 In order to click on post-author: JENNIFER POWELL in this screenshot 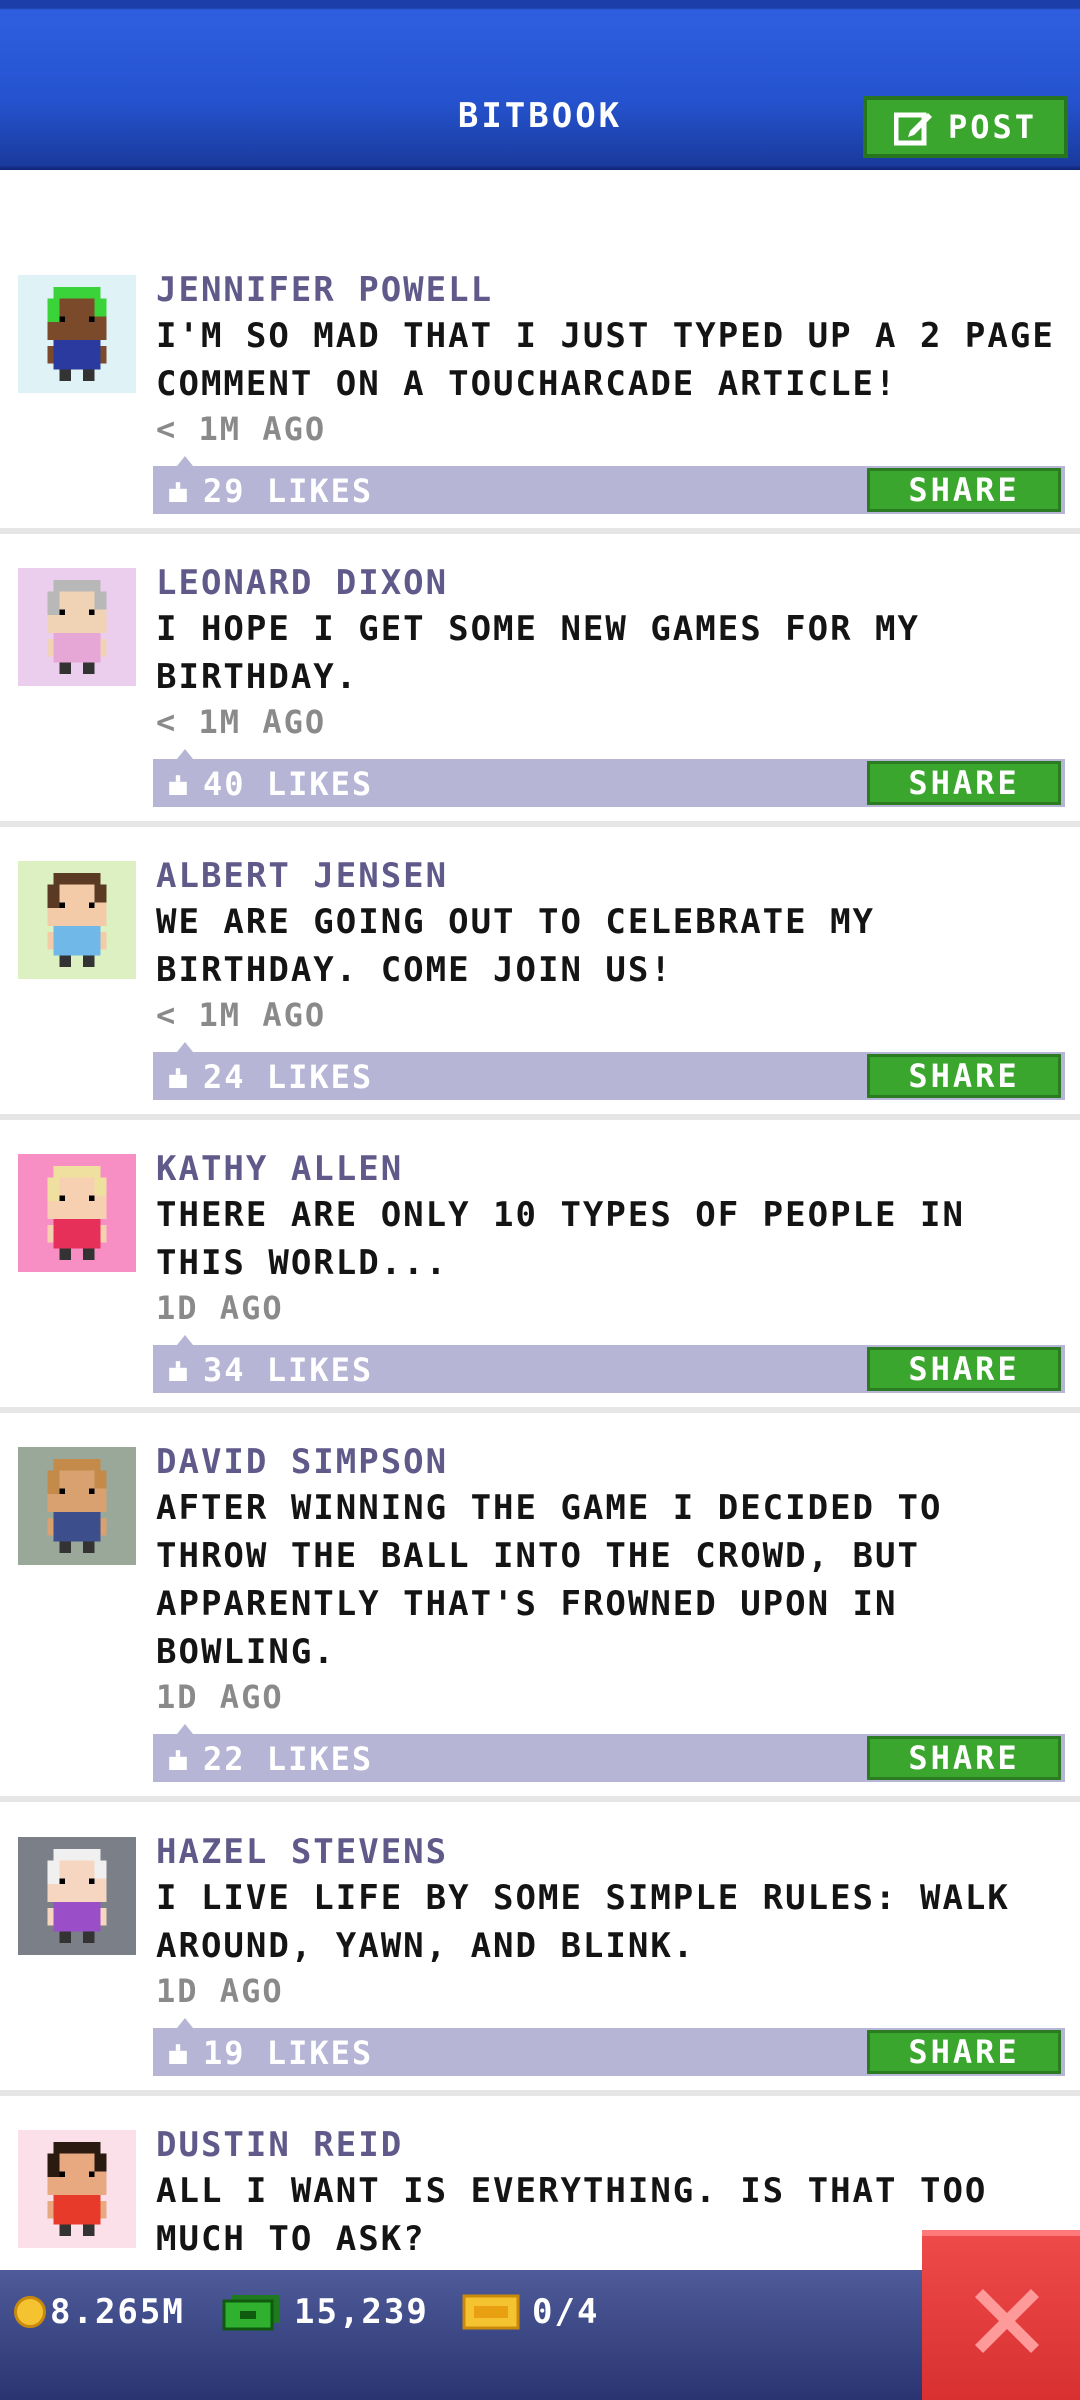, I will do `click(324, 290)`.